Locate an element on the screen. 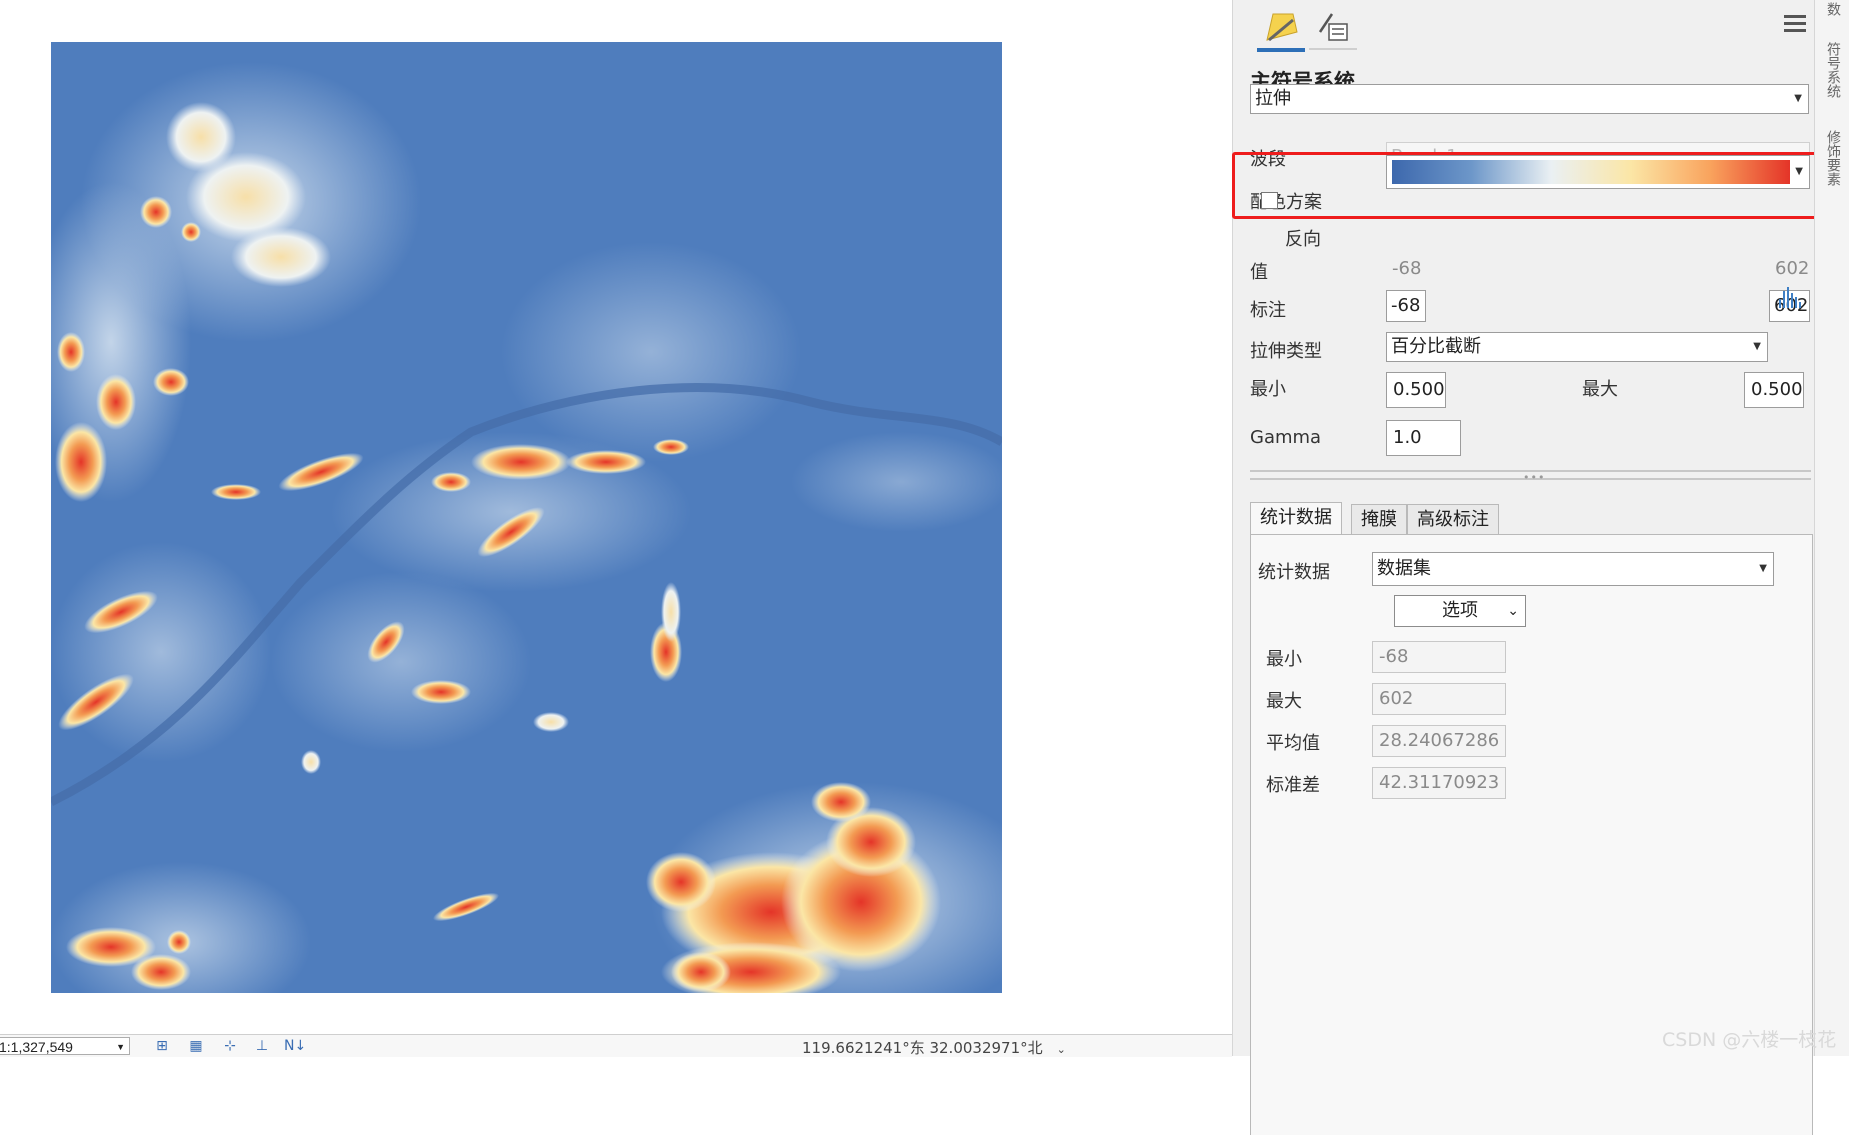 Image resolution: width=1849 pixels, height=1135 pixels. coordinate-readout: 119.6621241°东 32.0032971°北 ⌄ is located at coordinates (934, 1047).